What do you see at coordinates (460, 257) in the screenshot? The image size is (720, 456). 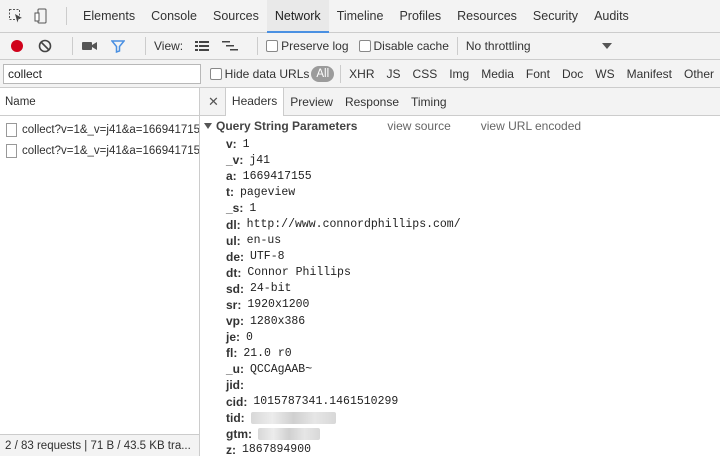 I see `param-row: de: UTF-8` at bounding box center [460, 257].